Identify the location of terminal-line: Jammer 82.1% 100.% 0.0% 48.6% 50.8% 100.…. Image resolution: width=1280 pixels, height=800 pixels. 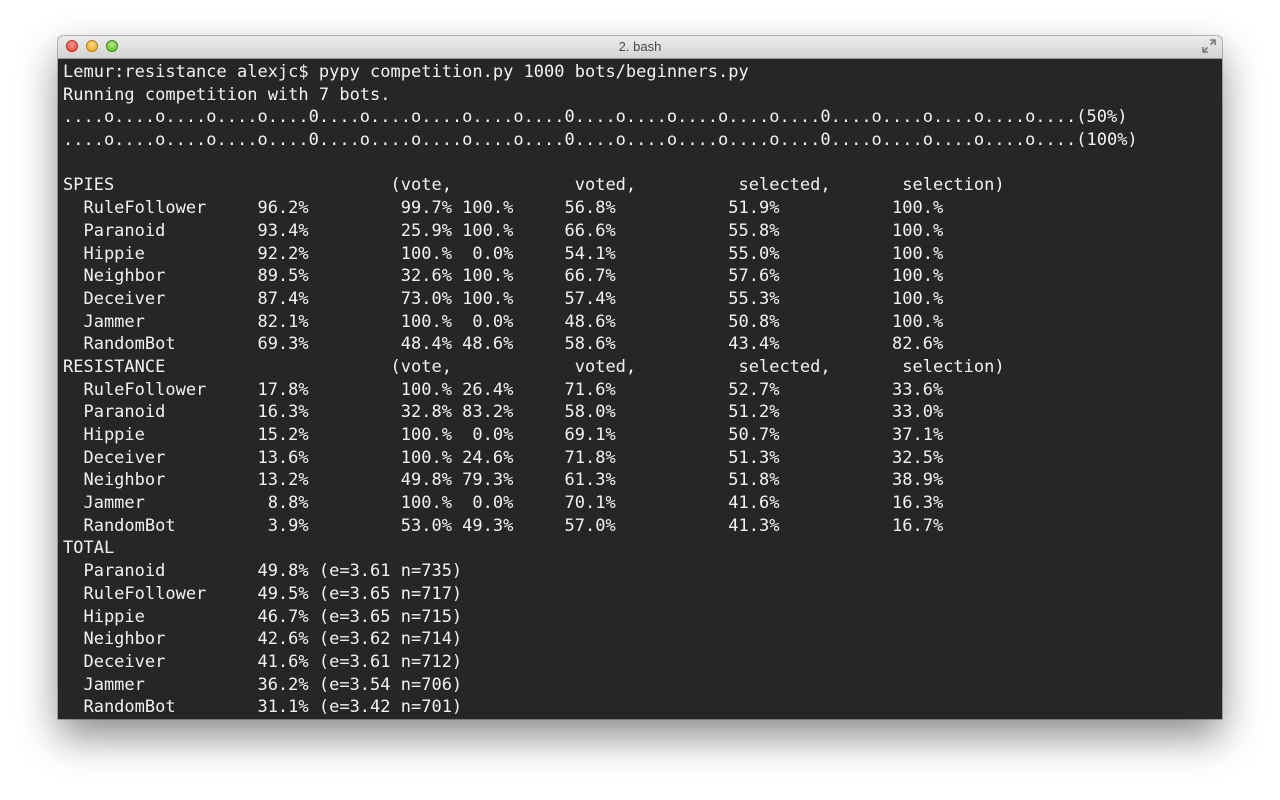
(503, 321).